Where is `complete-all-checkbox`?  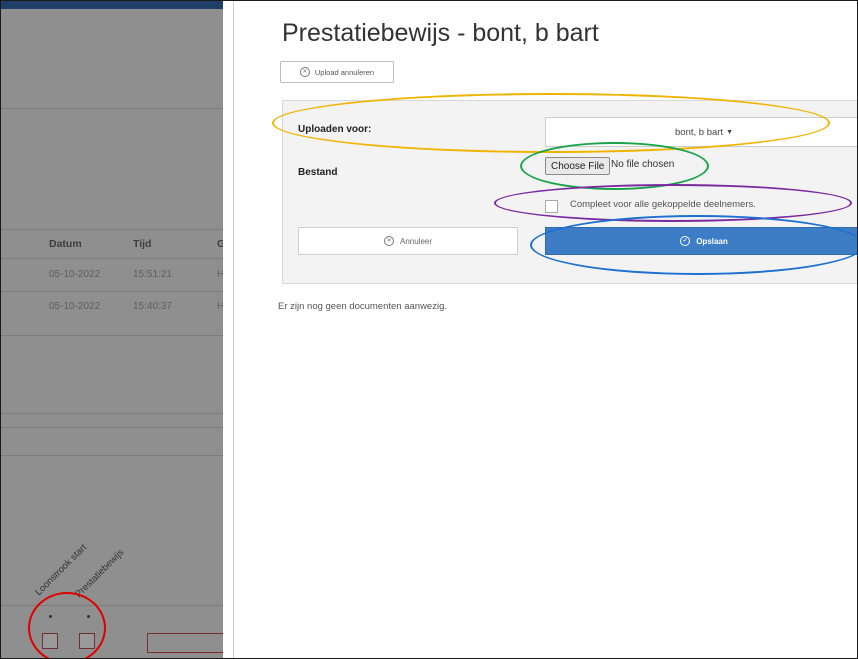
complete-all-checkbox is located at coordinates (551, 206).